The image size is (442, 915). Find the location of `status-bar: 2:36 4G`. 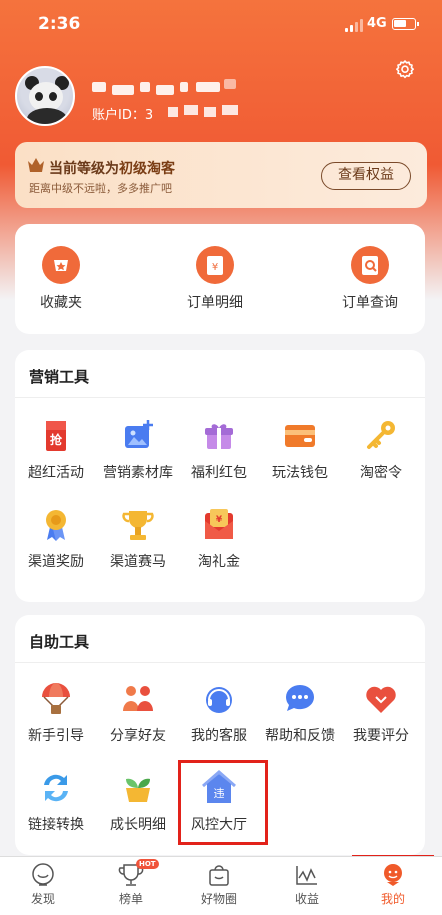

status-bar: 2:36 4G is located at coordinates (221, 25).